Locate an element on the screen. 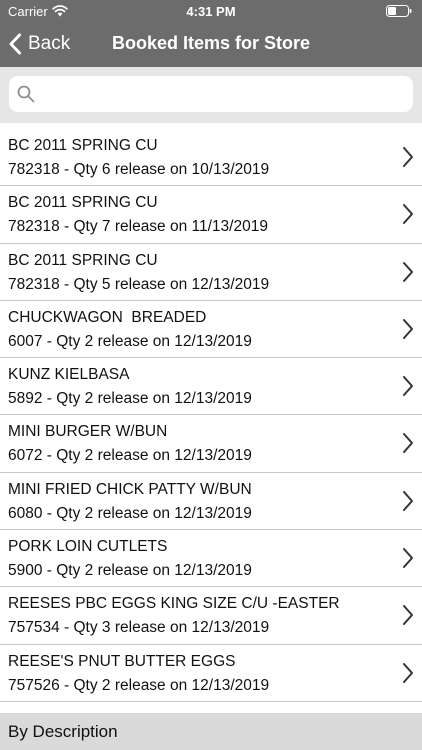 The width and height of the screenshot is (422, 750). search-input is located at coordinates (223, 94).